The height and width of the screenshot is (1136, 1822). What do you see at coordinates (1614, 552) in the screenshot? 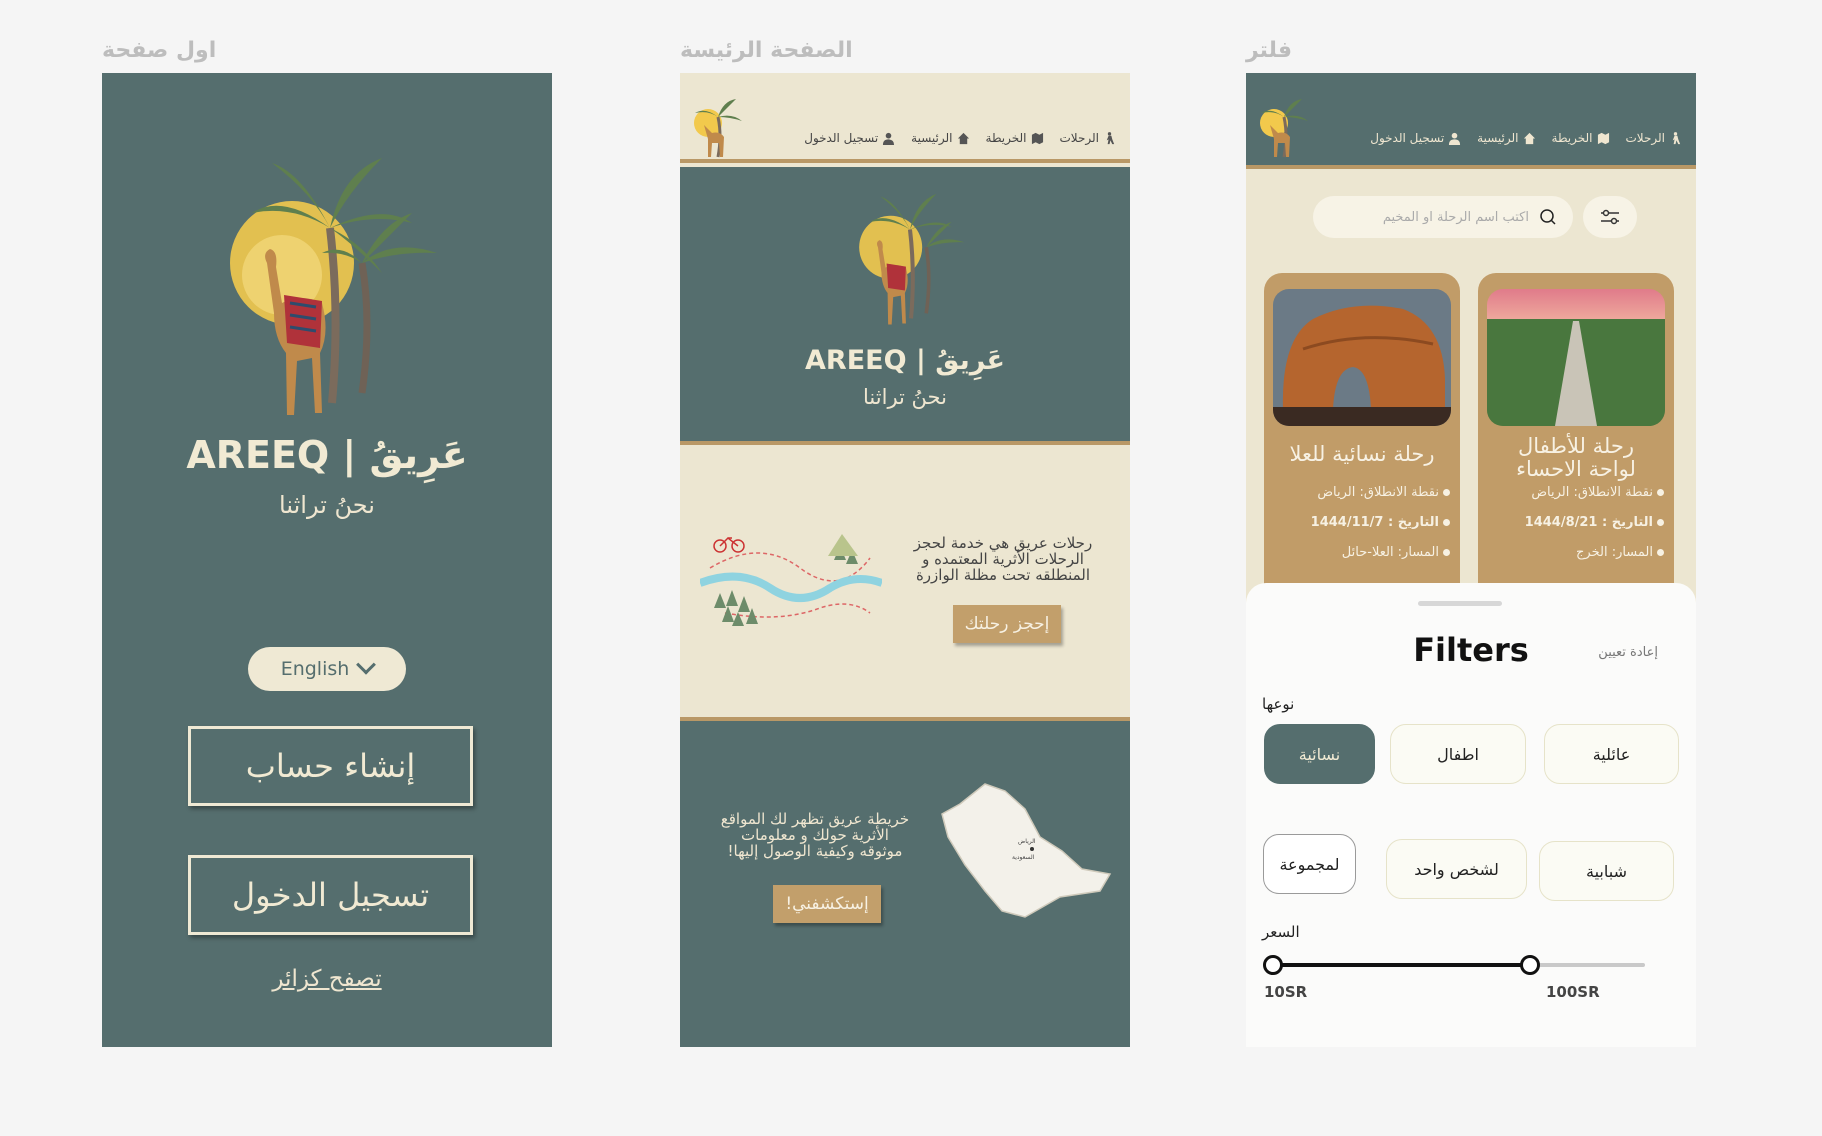
I see `trip-route: المسار: الخرج` at bounding box center [1614, 552].